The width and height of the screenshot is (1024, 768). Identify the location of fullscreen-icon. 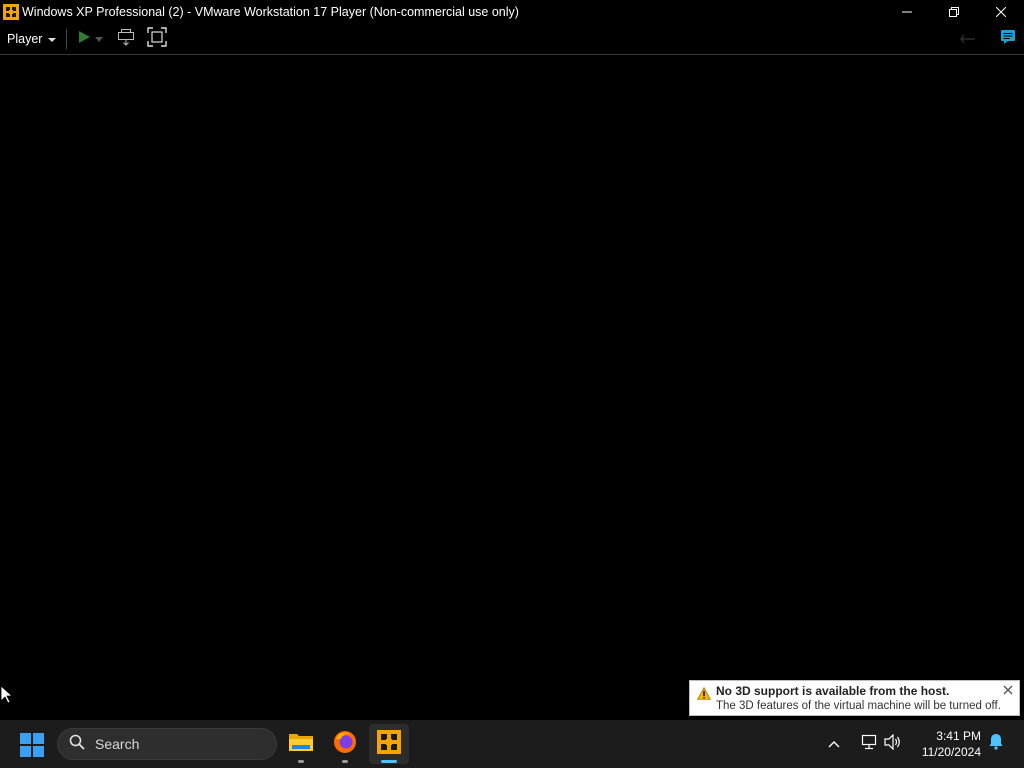
(157, 39).